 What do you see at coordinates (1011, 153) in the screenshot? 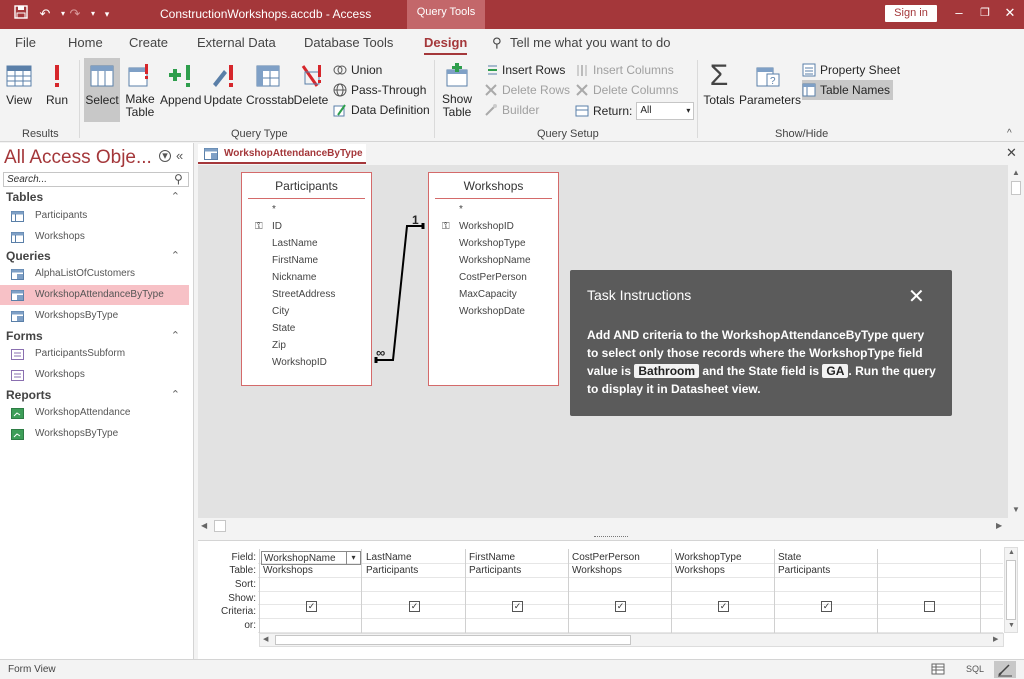
I see `close-document-icon: ✕` at bounding box center [1011, 153].